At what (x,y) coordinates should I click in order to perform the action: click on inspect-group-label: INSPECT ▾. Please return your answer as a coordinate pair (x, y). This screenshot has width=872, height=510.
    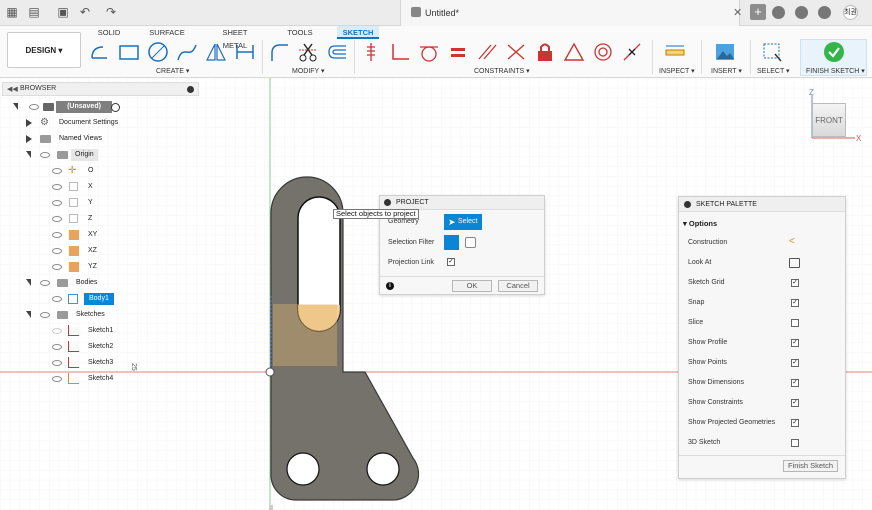
    Looking at the image, I should click on (677, 71).